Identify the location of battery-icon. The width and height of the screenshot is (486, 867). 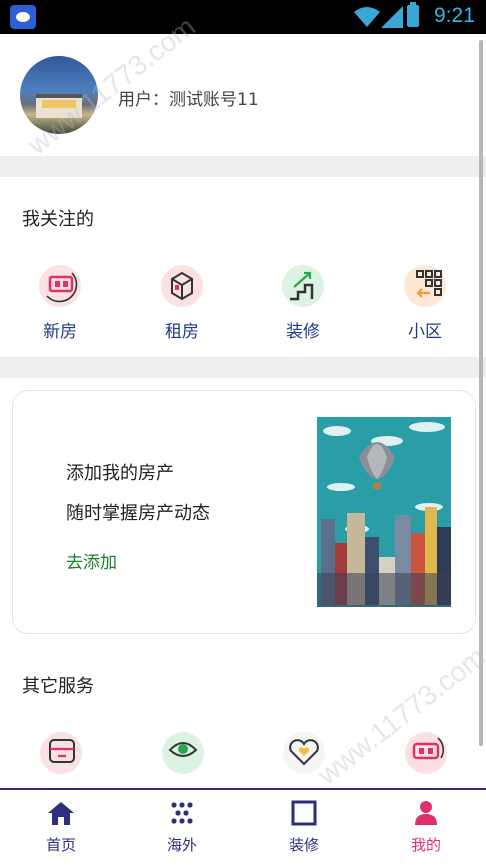
(413, 14).